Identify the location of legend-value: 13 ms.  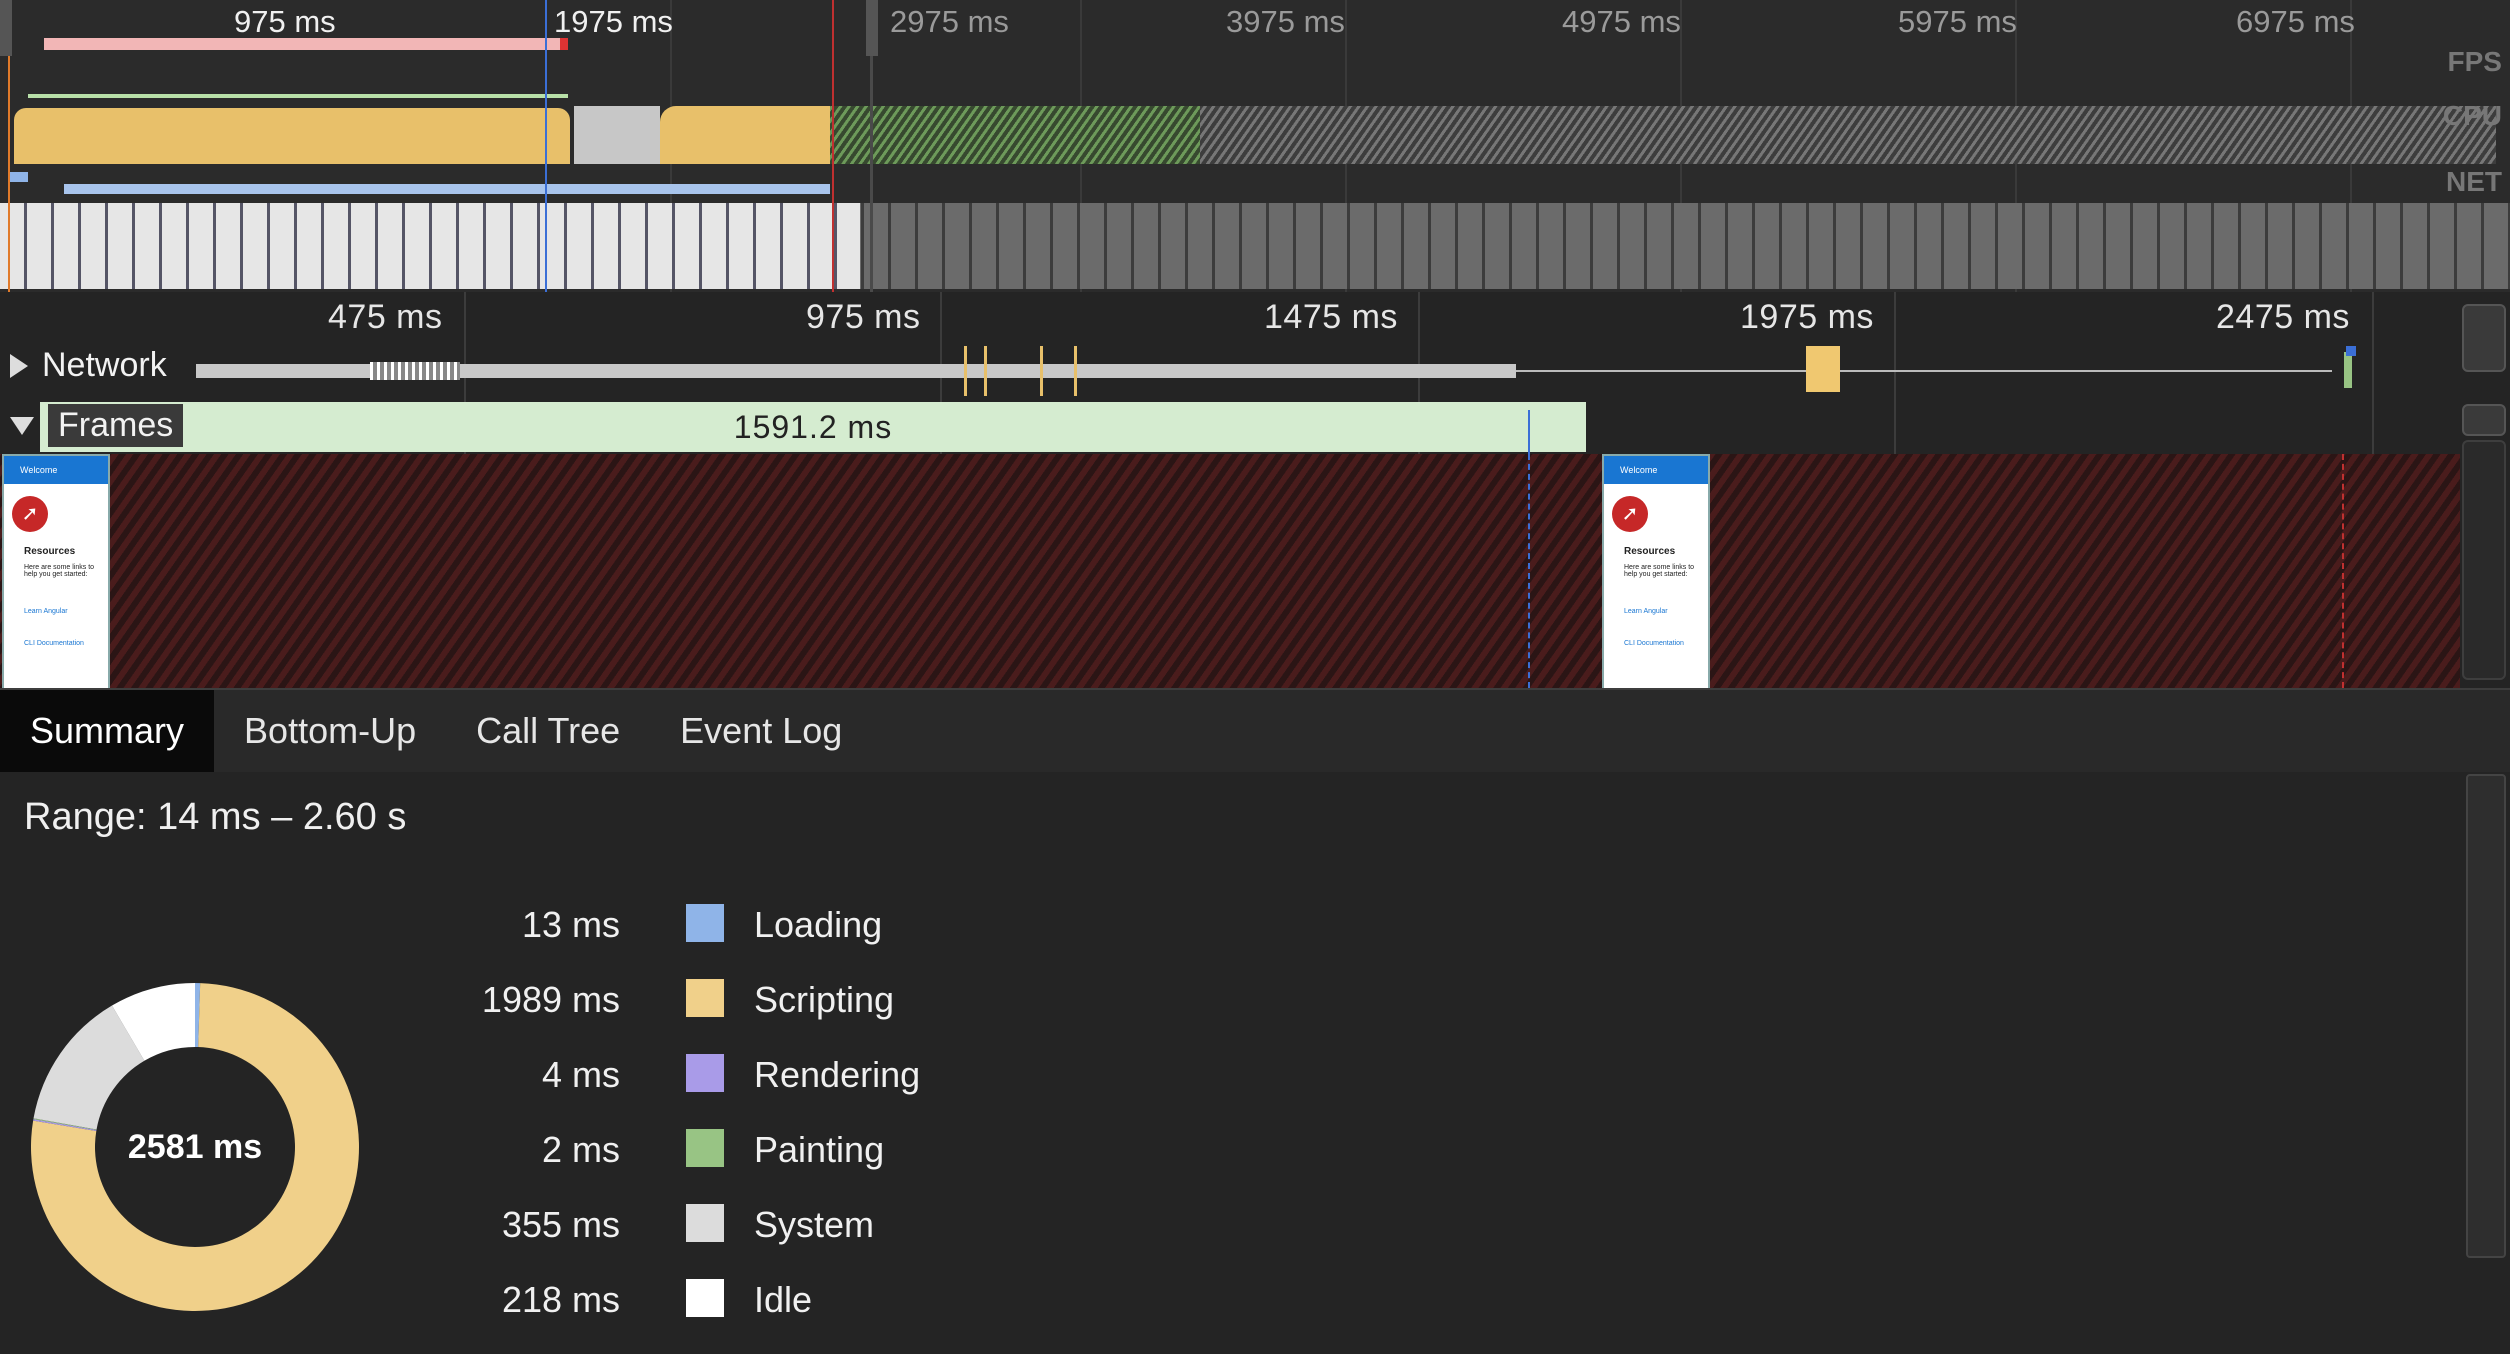
(570, 924).